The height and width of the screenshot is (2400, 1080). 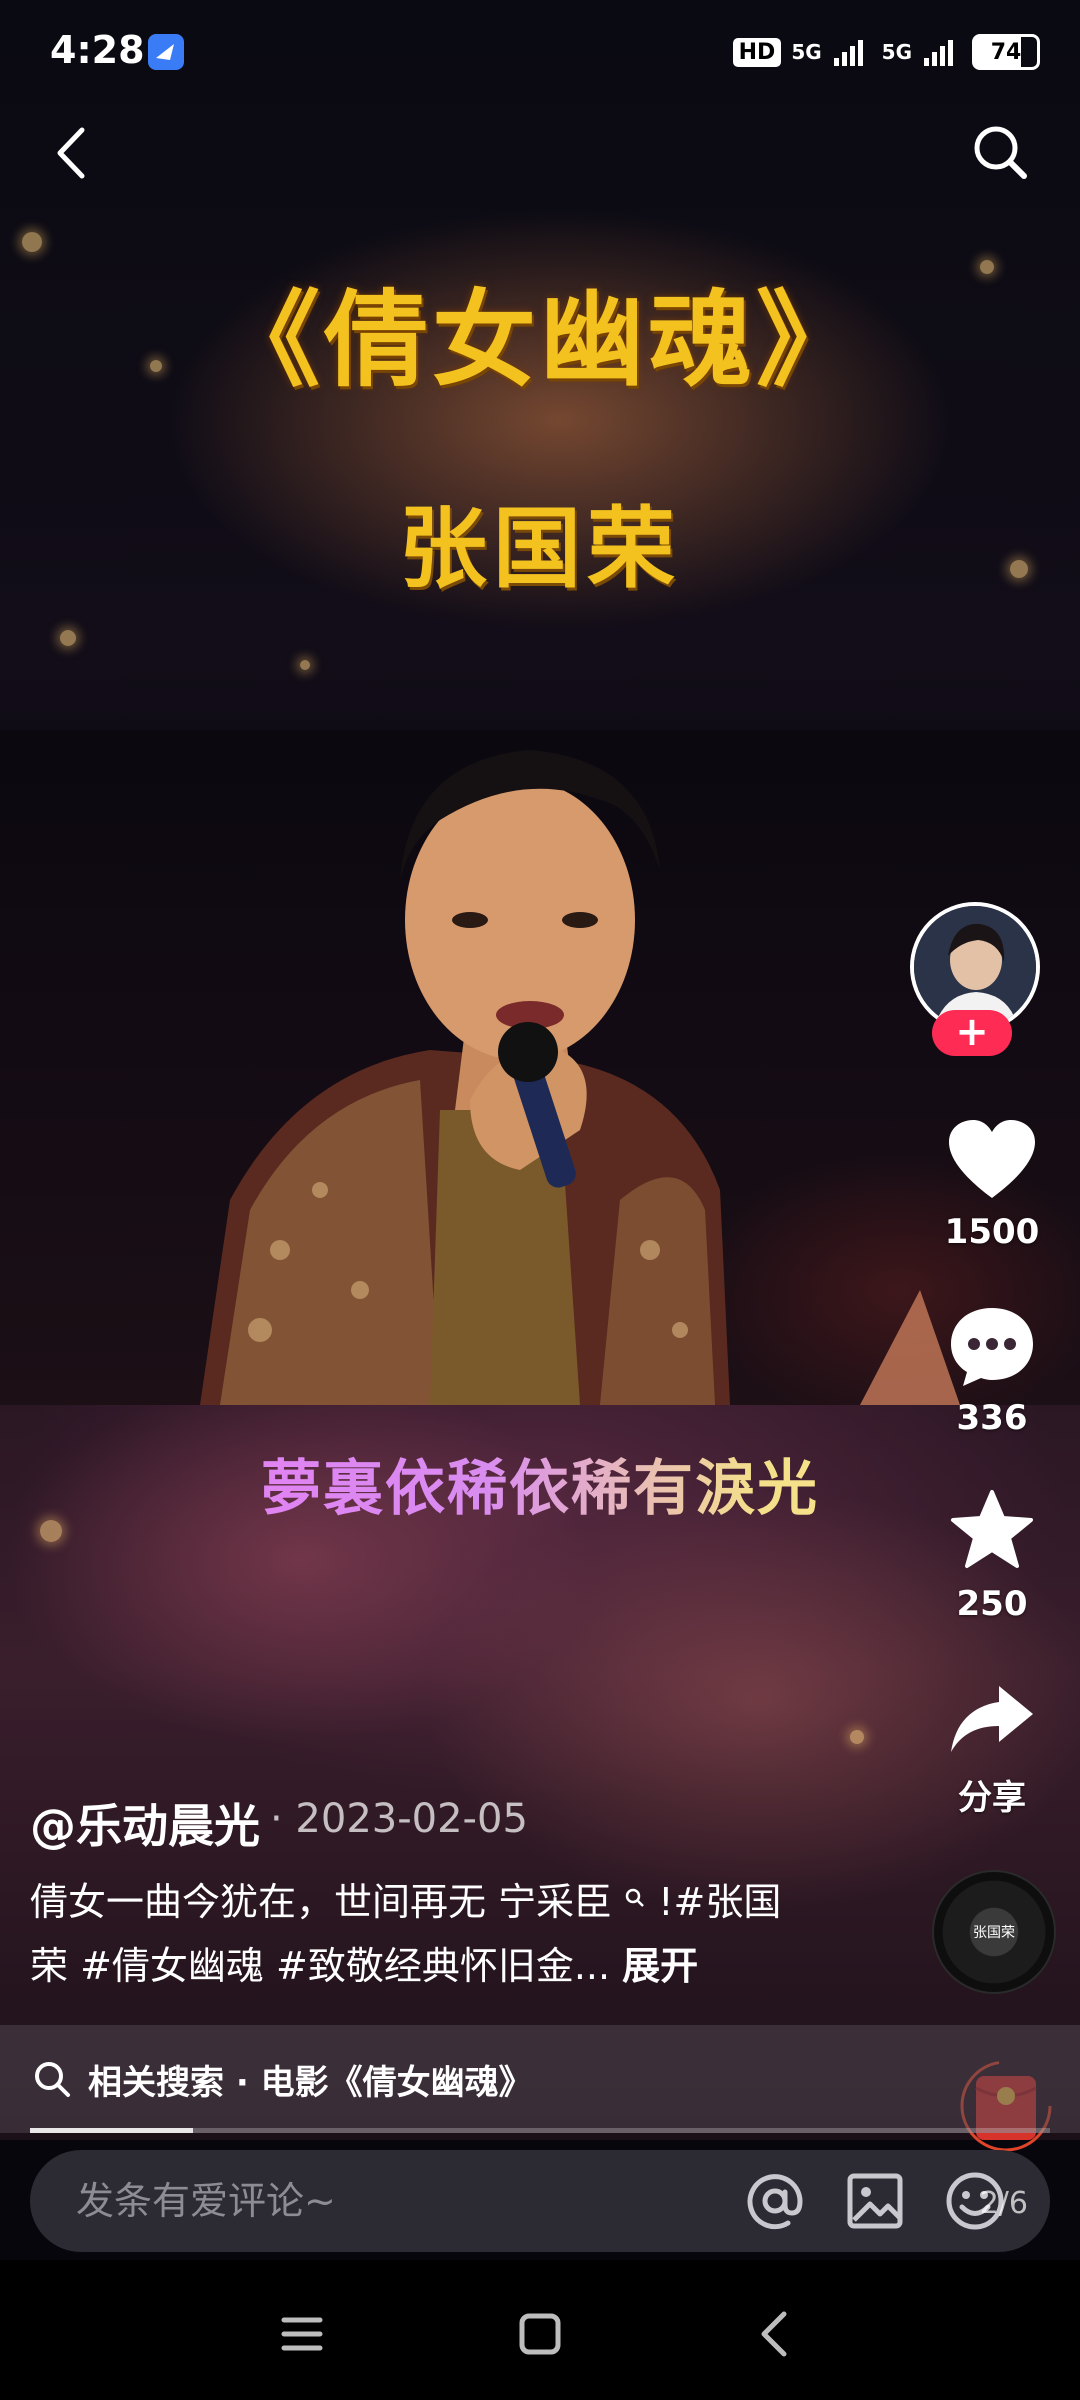 I want to click on like-button: 1500, so click(x=992, y=1185).